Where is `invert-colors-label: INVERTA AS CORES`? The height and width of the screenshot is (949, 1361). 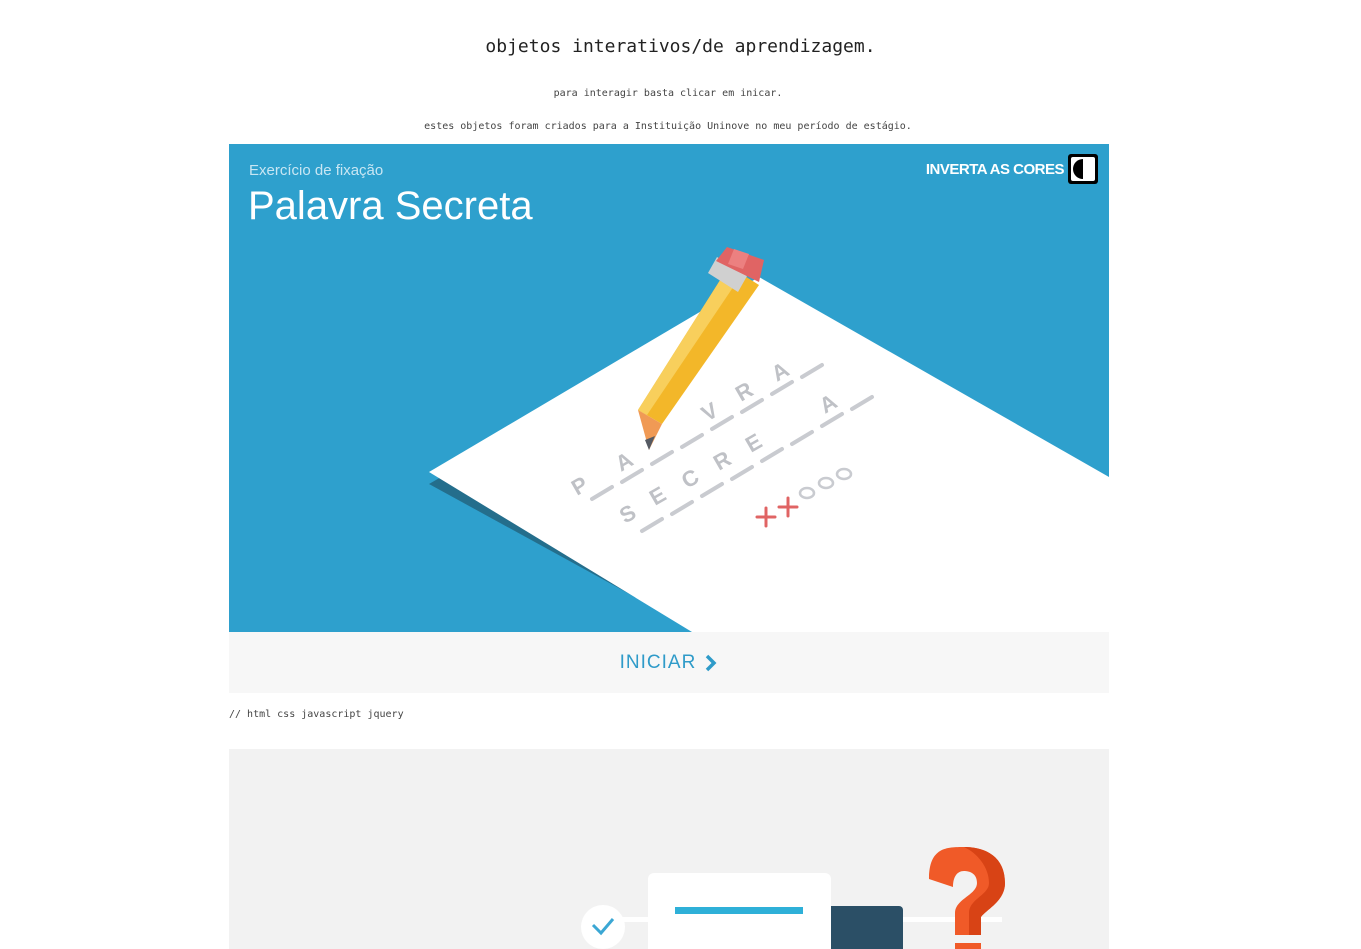 invert-colors-label: INVERTA AS CORES is located at coordinates (995, 169).